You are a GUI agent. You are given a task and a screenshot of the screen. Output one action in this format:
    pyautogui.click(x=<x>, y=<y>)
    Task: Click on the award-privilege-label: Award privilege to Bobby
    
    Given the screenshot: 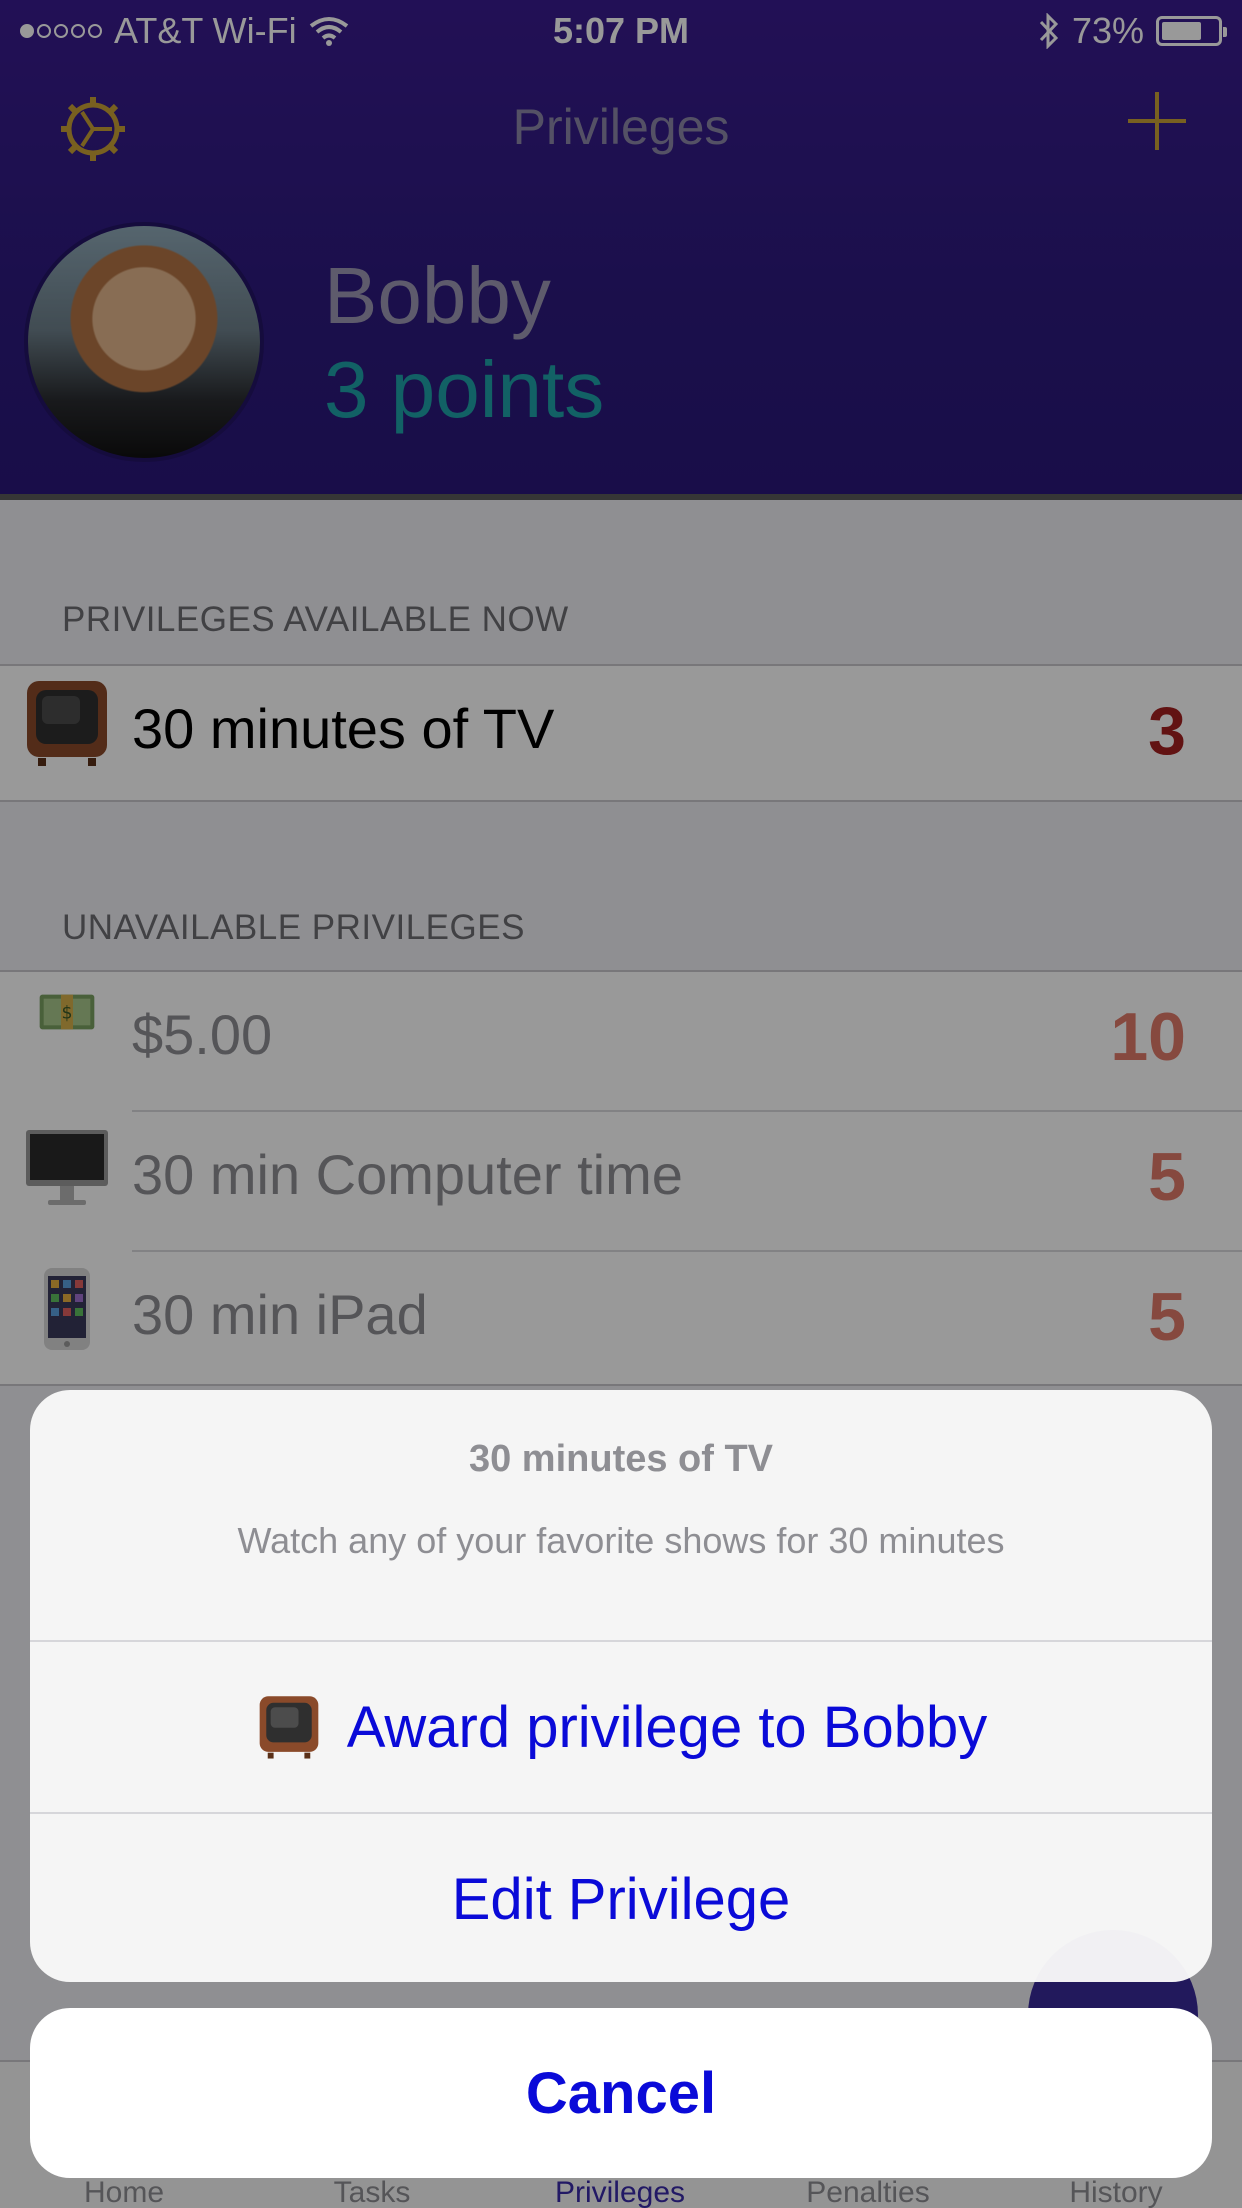 What is the action you would take?
    pyautogui.click(x=667, y=1727)
    